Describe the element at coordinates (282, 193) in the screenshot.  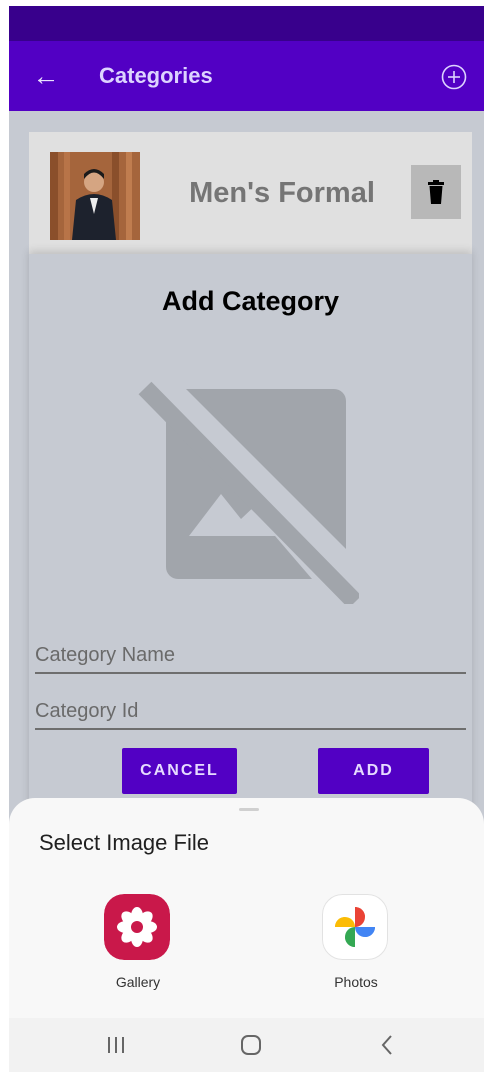
I see `category-name: Men's Formal` at that location.